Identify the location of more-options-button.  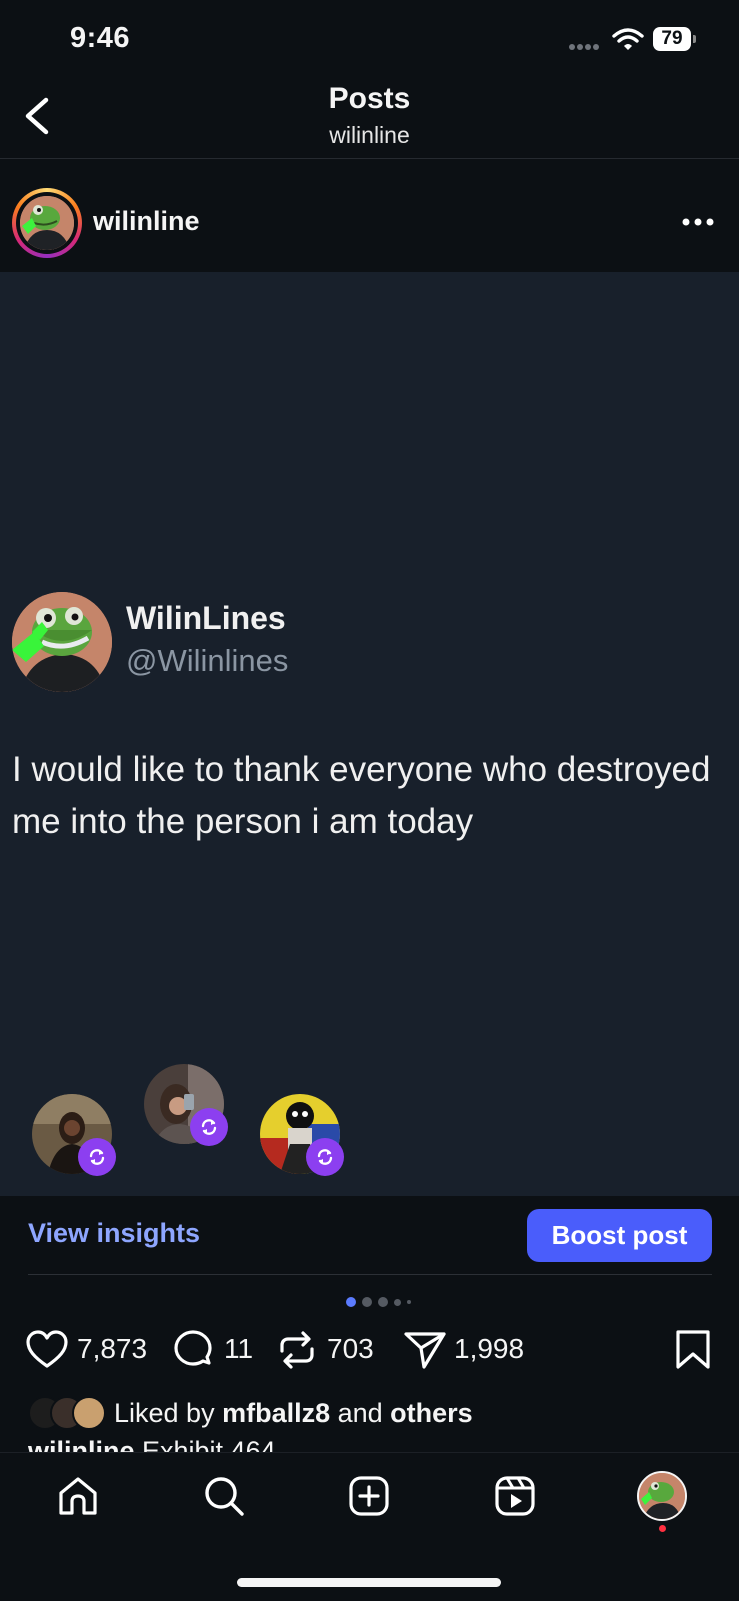
(702, 222).